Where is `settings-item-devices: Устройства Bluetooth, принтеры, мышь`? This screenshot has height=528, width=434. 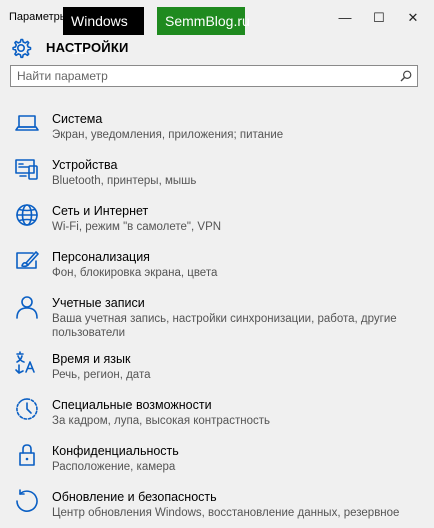 settings-item-devices: Устройства Bluetooth, принтеры, мышь is located at coordinates (217, 174).